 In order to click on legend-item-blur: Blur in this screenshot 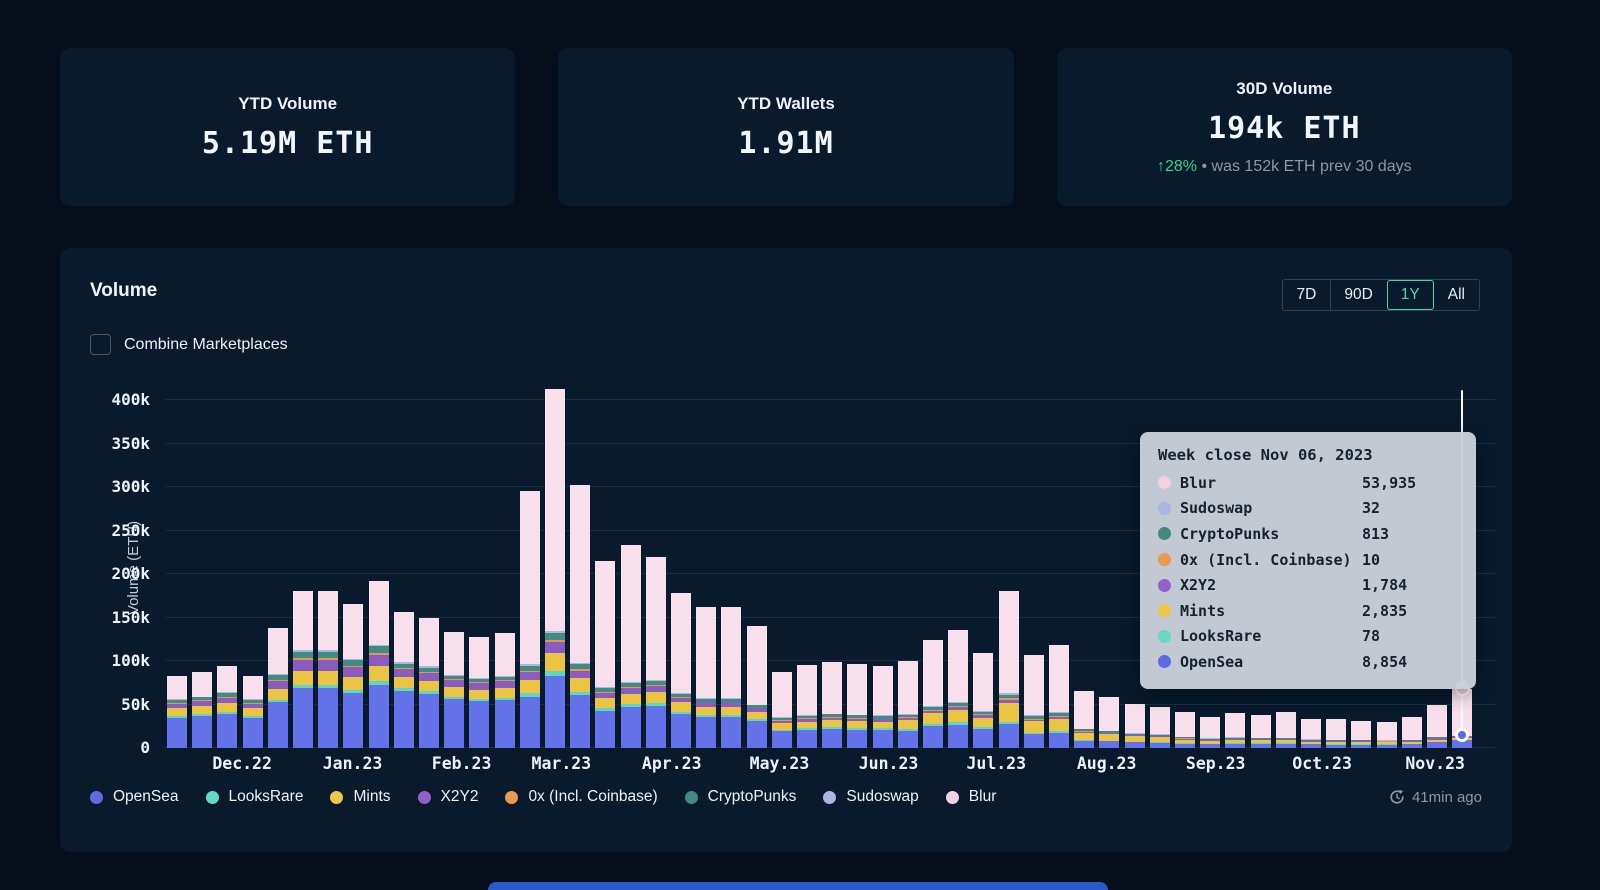, I will do `click(970, 797)`.